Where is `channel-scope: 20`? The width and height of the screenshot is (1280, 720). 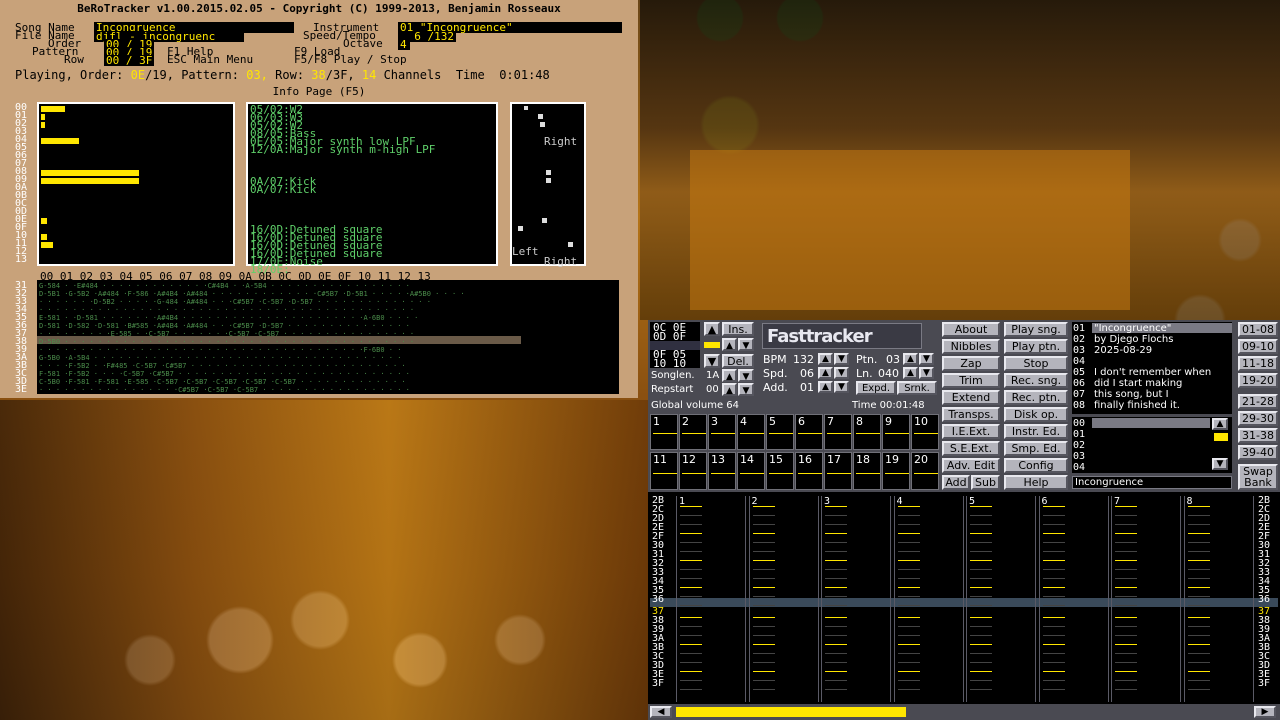 channel-scope: 20 is located at coordinates (925, 471).